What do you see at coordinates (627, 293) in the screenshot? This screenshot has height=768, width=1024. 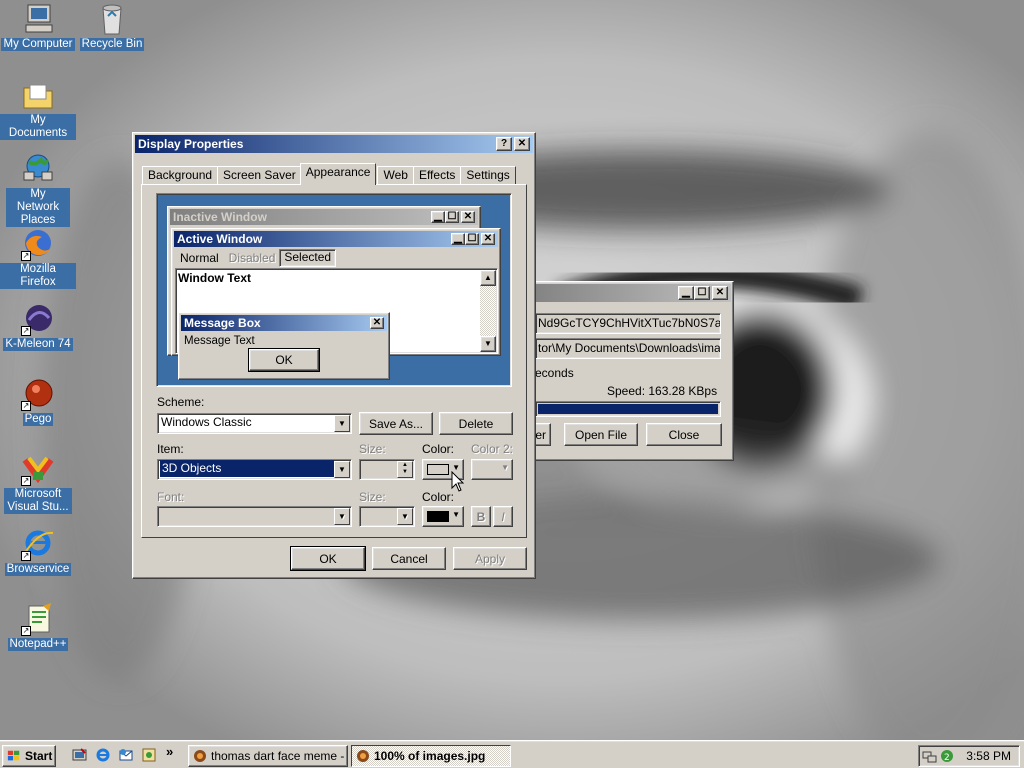 I see `download-titlebar: ▁ ☐ ✕` at bounding box center [627, 293].